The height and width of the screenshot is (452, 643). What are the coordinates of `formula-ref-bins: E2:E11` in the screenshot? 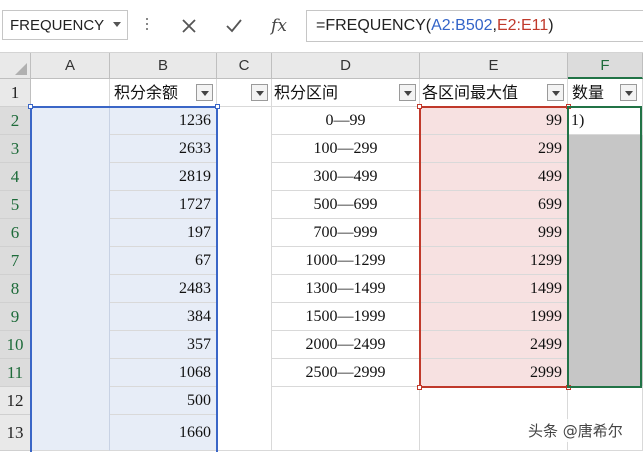 It's located at (522, 25).